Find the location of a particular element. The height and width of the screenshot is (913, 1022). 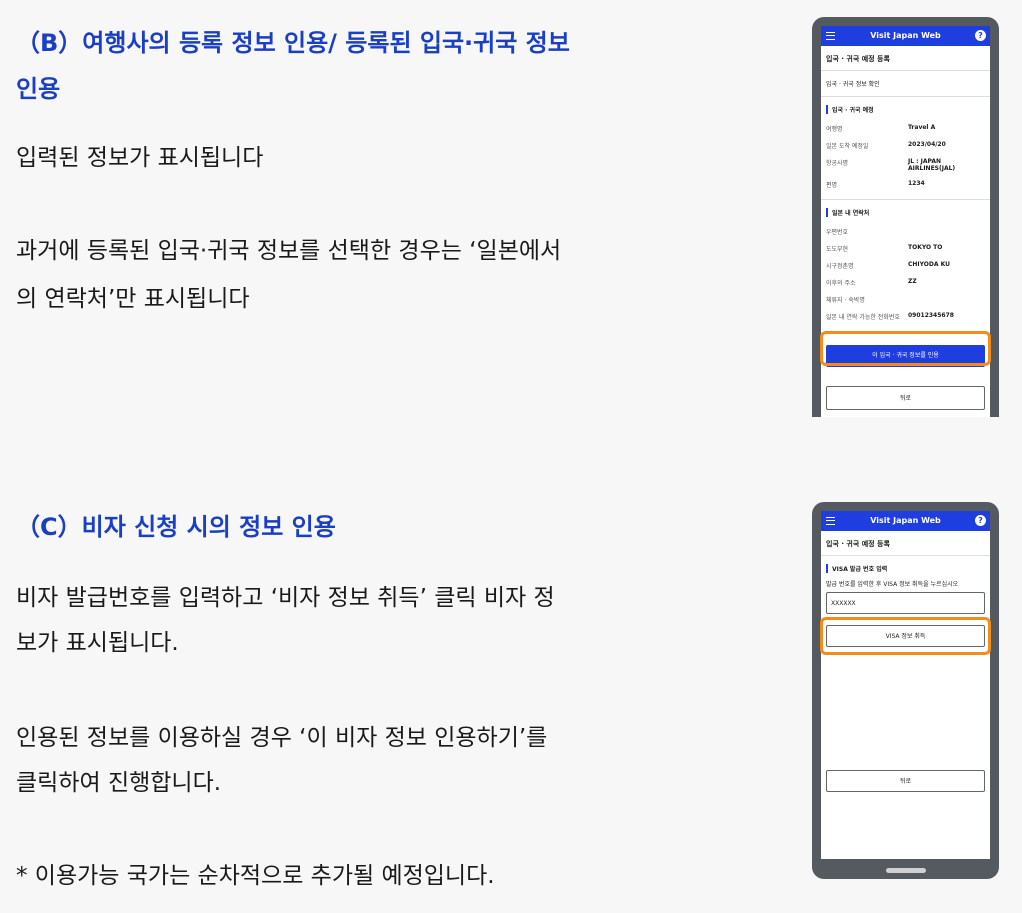

section-b-title-line1: （B）여행사의 등록 정보 인용/ 등록된 입국·귀국 정보 is located at coordinates (293, 43).